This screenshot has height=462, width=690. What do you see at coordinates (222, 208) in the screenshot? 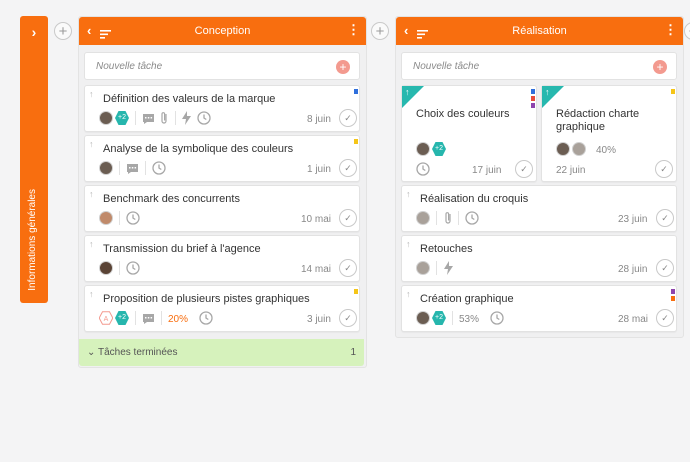
I see `task-card: ↑ Benchmark des concurrents 10 mai ✓` at bounding box center [222, 208].